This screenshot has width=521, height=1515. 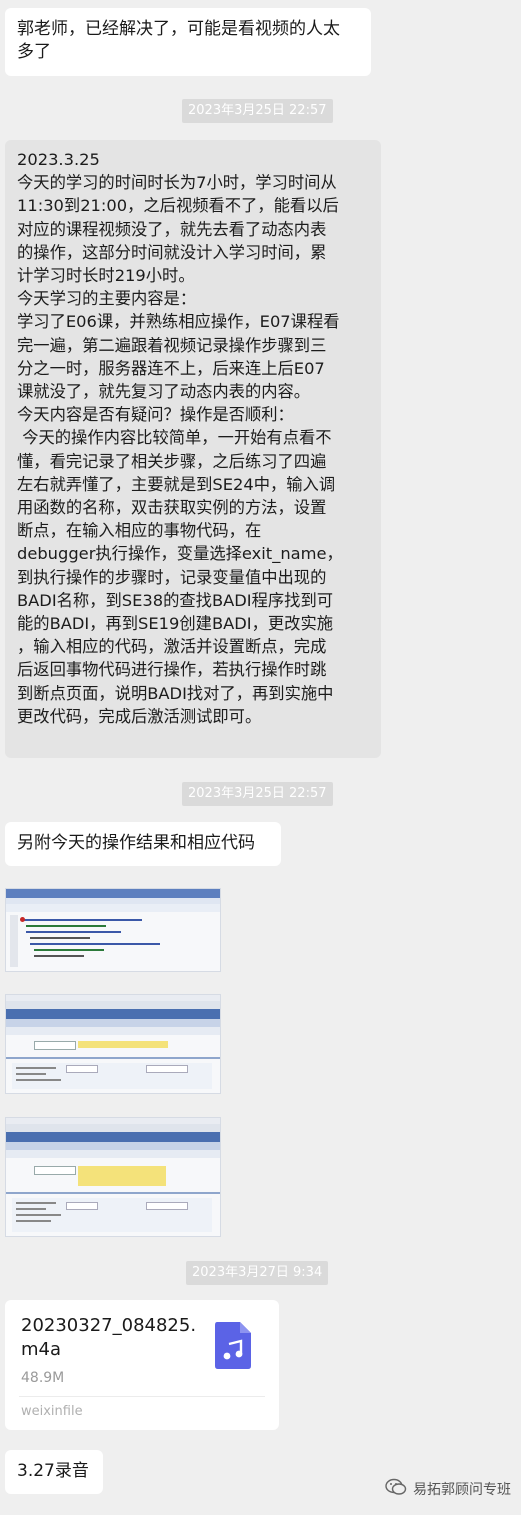 What do you see at coordinates (136, 843) in the screenshot?
I see `message-text: 另附今天的操作结果和相应代码` at bounding box center [136, 843].